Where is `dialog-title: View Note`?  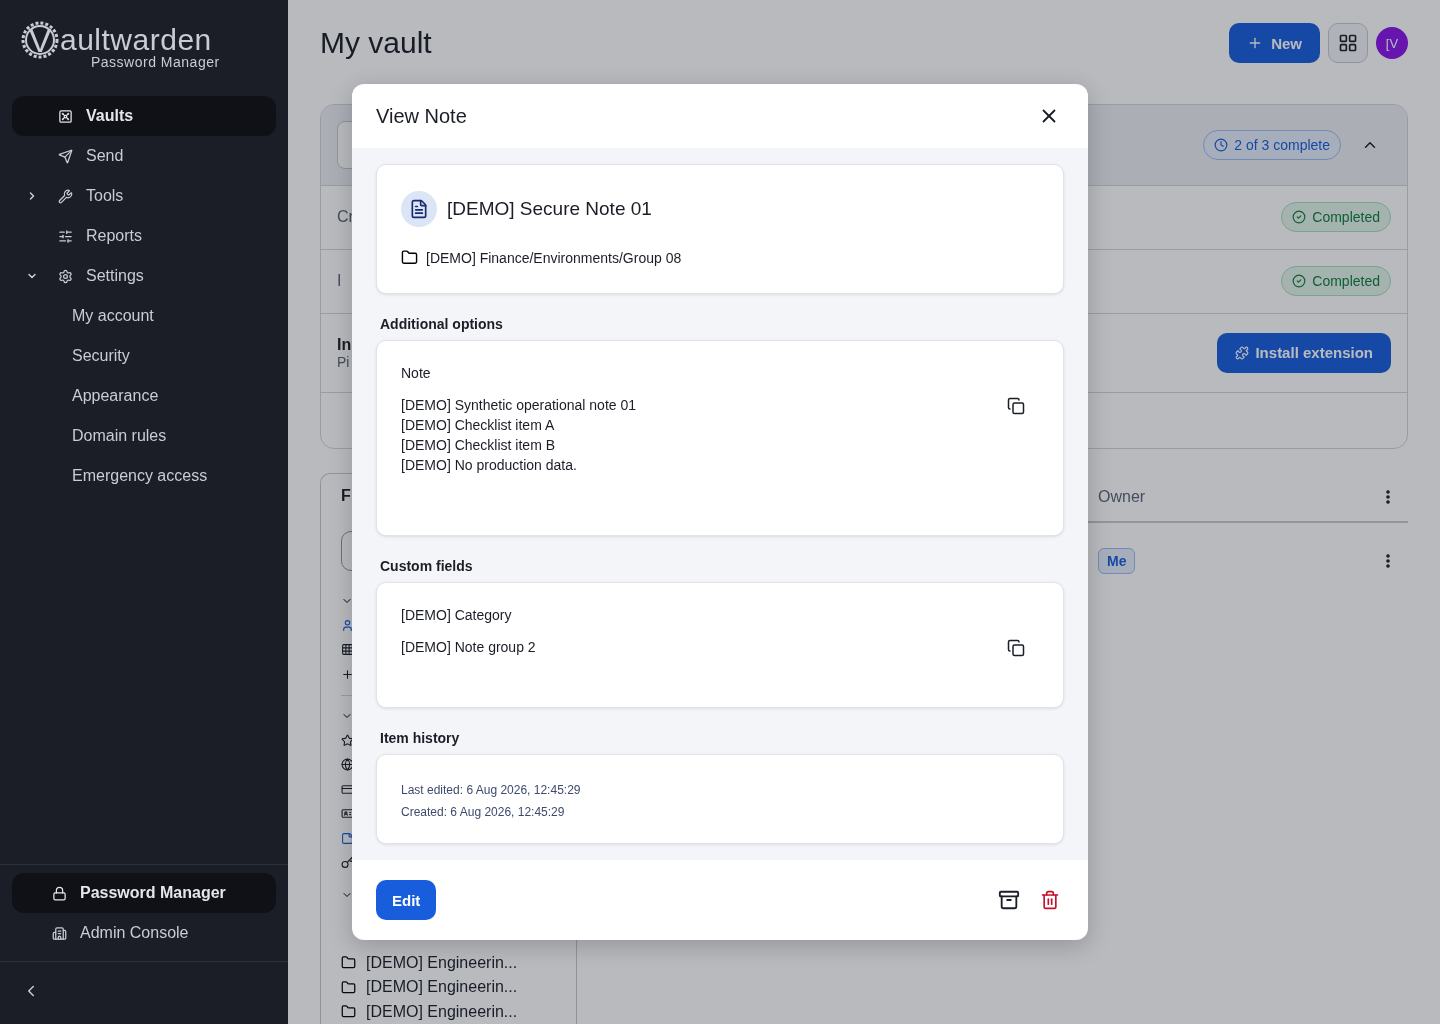
dialog-title: View Note is located at coordinates (422, 116).